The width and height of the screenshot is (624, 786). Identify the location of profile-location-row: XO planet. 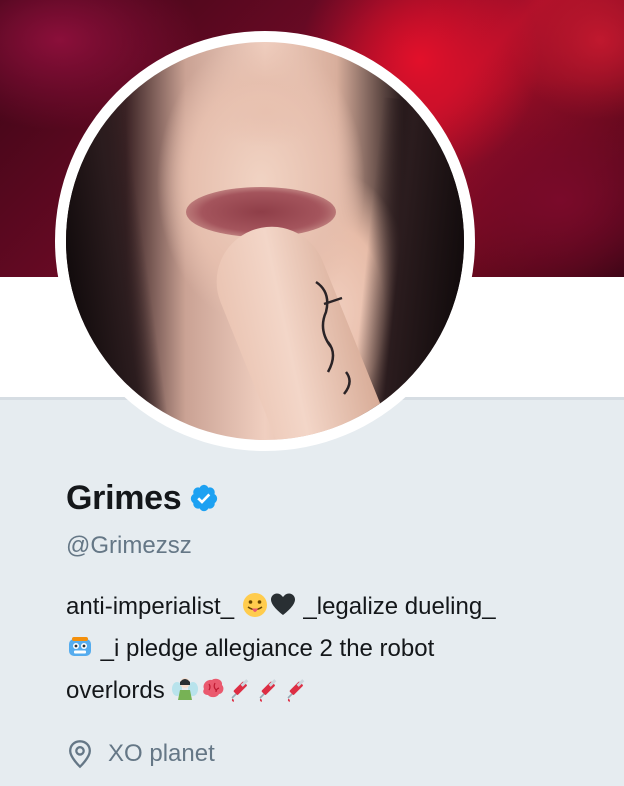
(140, 754).